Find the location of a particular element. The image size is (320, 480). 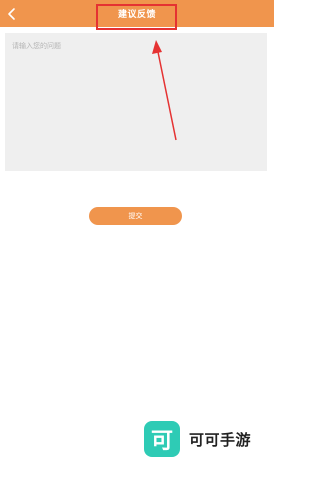

brand-watermark: 可 可可手游 is located at coordinates (197, 439).